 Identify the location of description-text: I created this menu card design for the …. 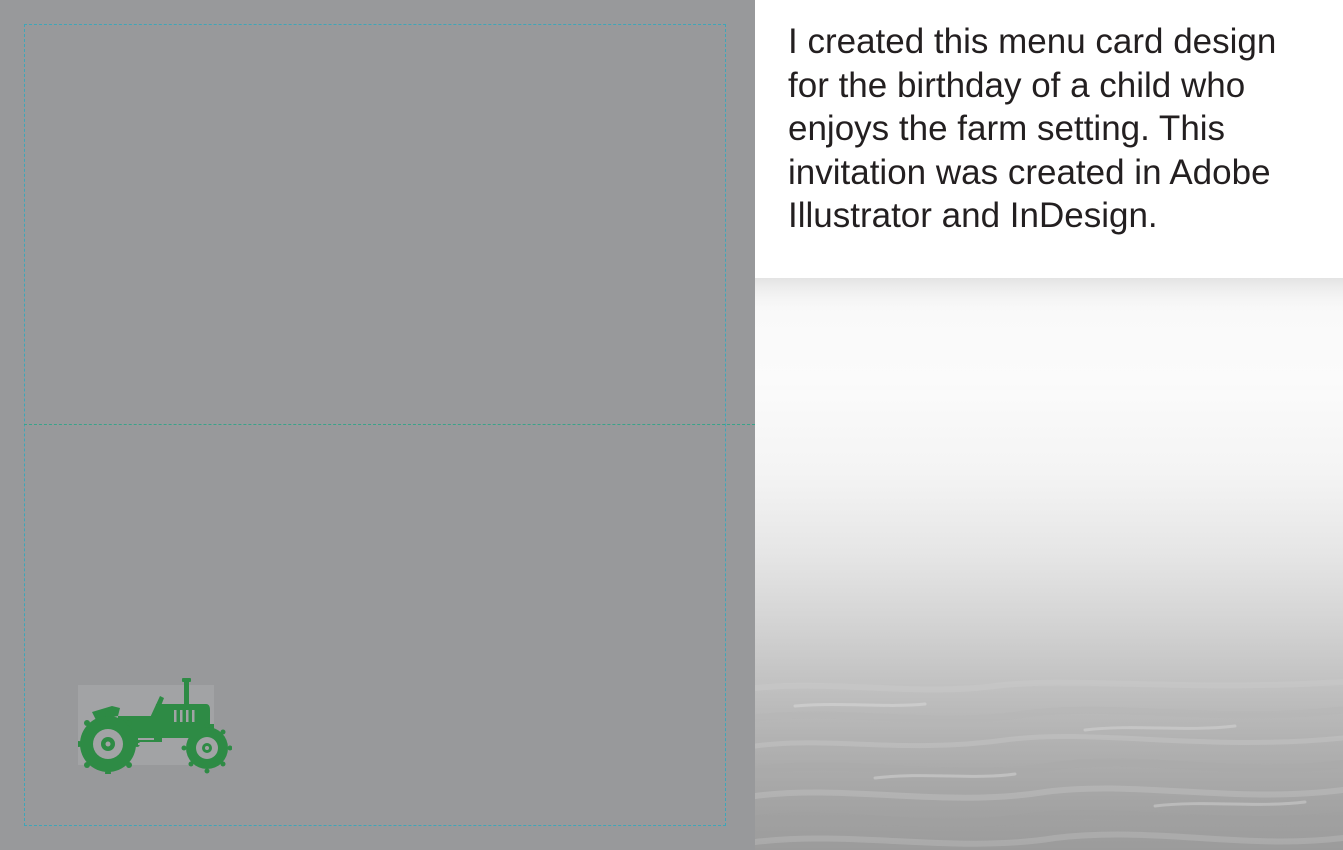
(1032, 128).